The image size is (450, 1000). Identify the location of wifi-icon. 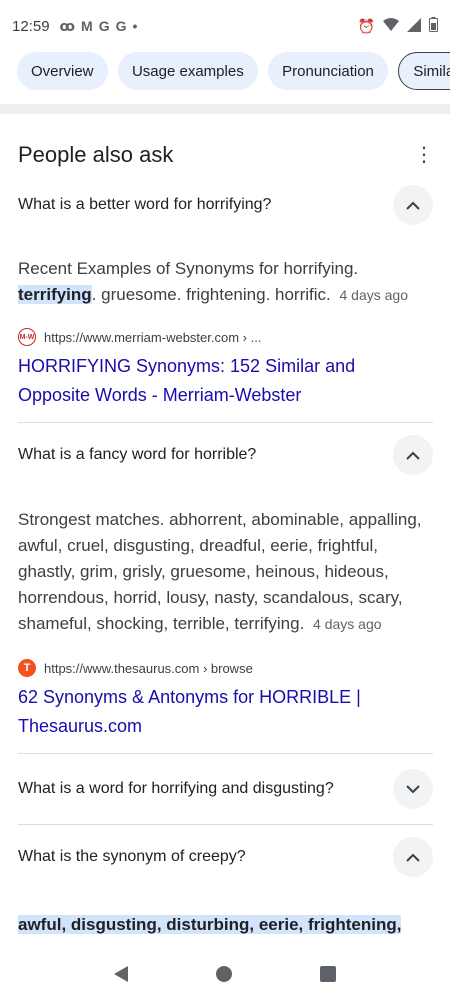
(391, 26).